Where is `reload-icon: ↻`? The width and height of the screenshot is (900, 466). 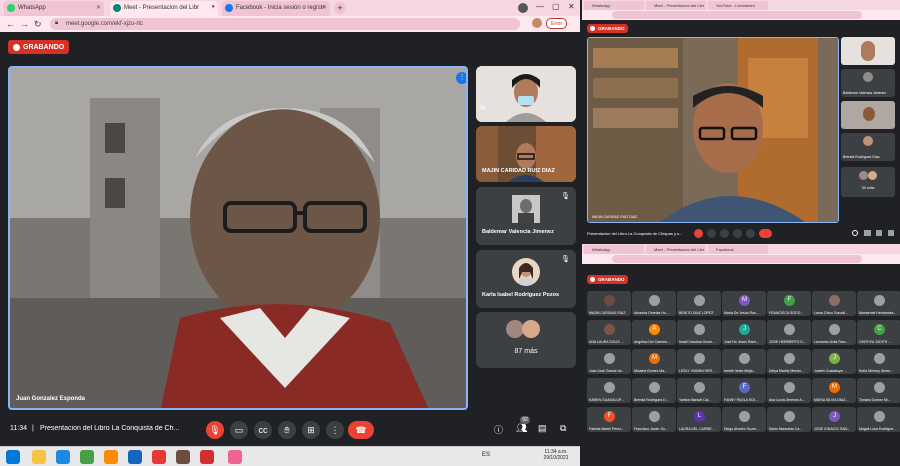 reload-icon: ↻ is located at coordinates (38, 24).